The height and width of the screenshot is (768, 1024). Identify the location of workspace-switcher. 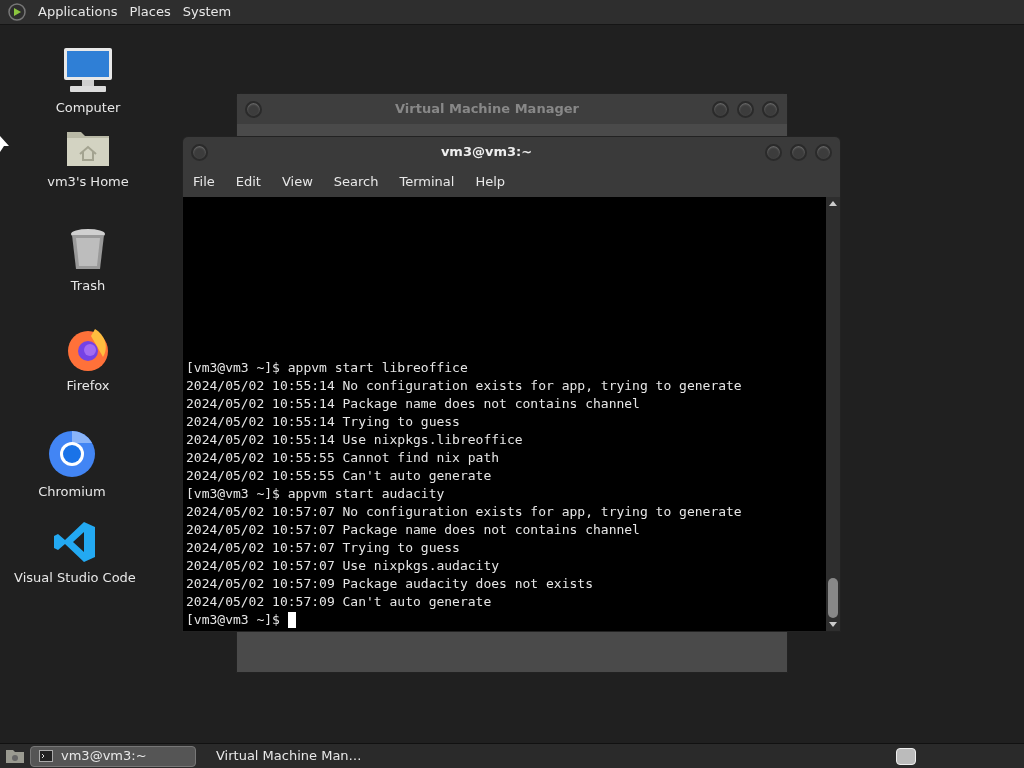
(906, 756).